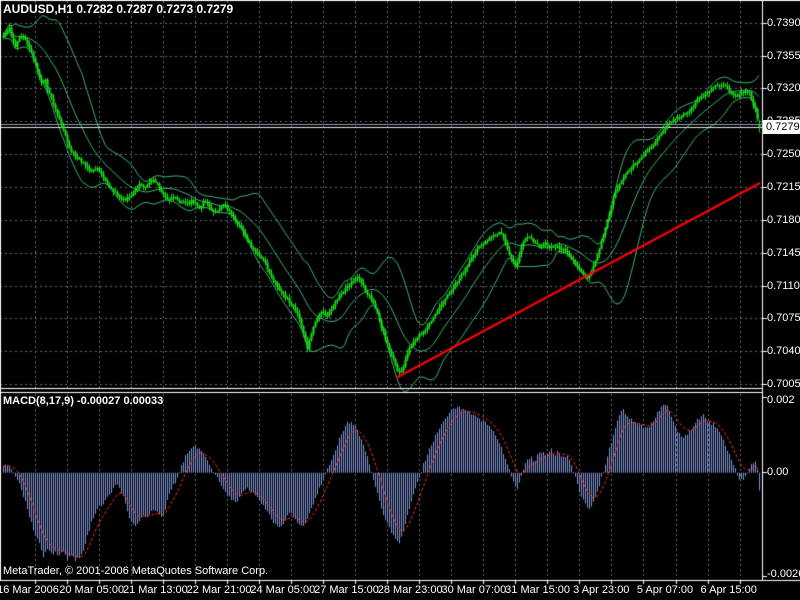 The width and height of the screenshot is (800, 600). I want to click on macd-axis-label: 0.002, so click(781, 400).